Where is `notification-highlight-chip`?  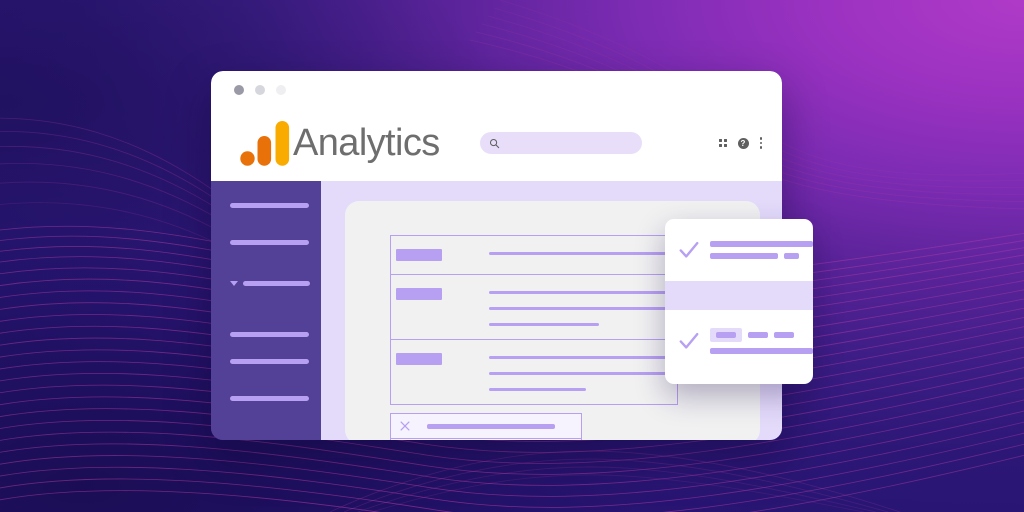 notification-highlight-chip is located at coordinates (726, 335).